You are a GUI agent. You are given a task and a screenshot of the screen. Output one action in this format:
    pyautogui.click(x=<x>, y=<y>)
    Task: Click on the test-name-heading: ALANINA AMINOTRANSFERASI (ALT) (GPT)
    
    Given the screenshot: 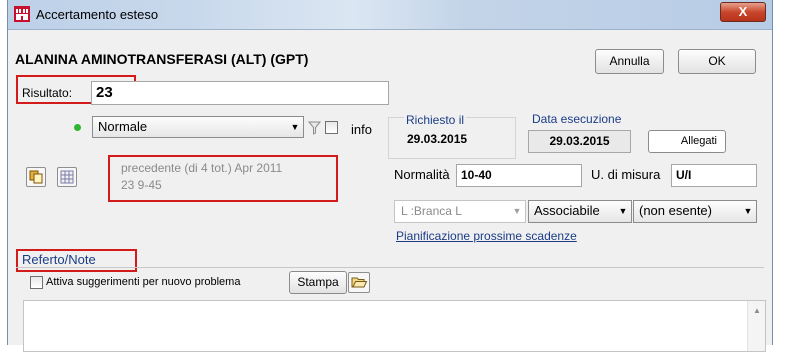 What is the action you would take?
    pyautogui.click(x=162, y=59)
    